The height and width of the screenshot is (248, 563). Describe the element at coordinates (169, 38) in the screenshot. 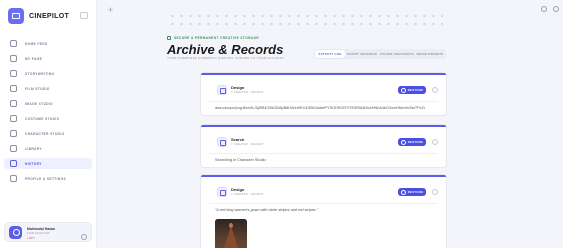

I see `shield-icon` at that location.